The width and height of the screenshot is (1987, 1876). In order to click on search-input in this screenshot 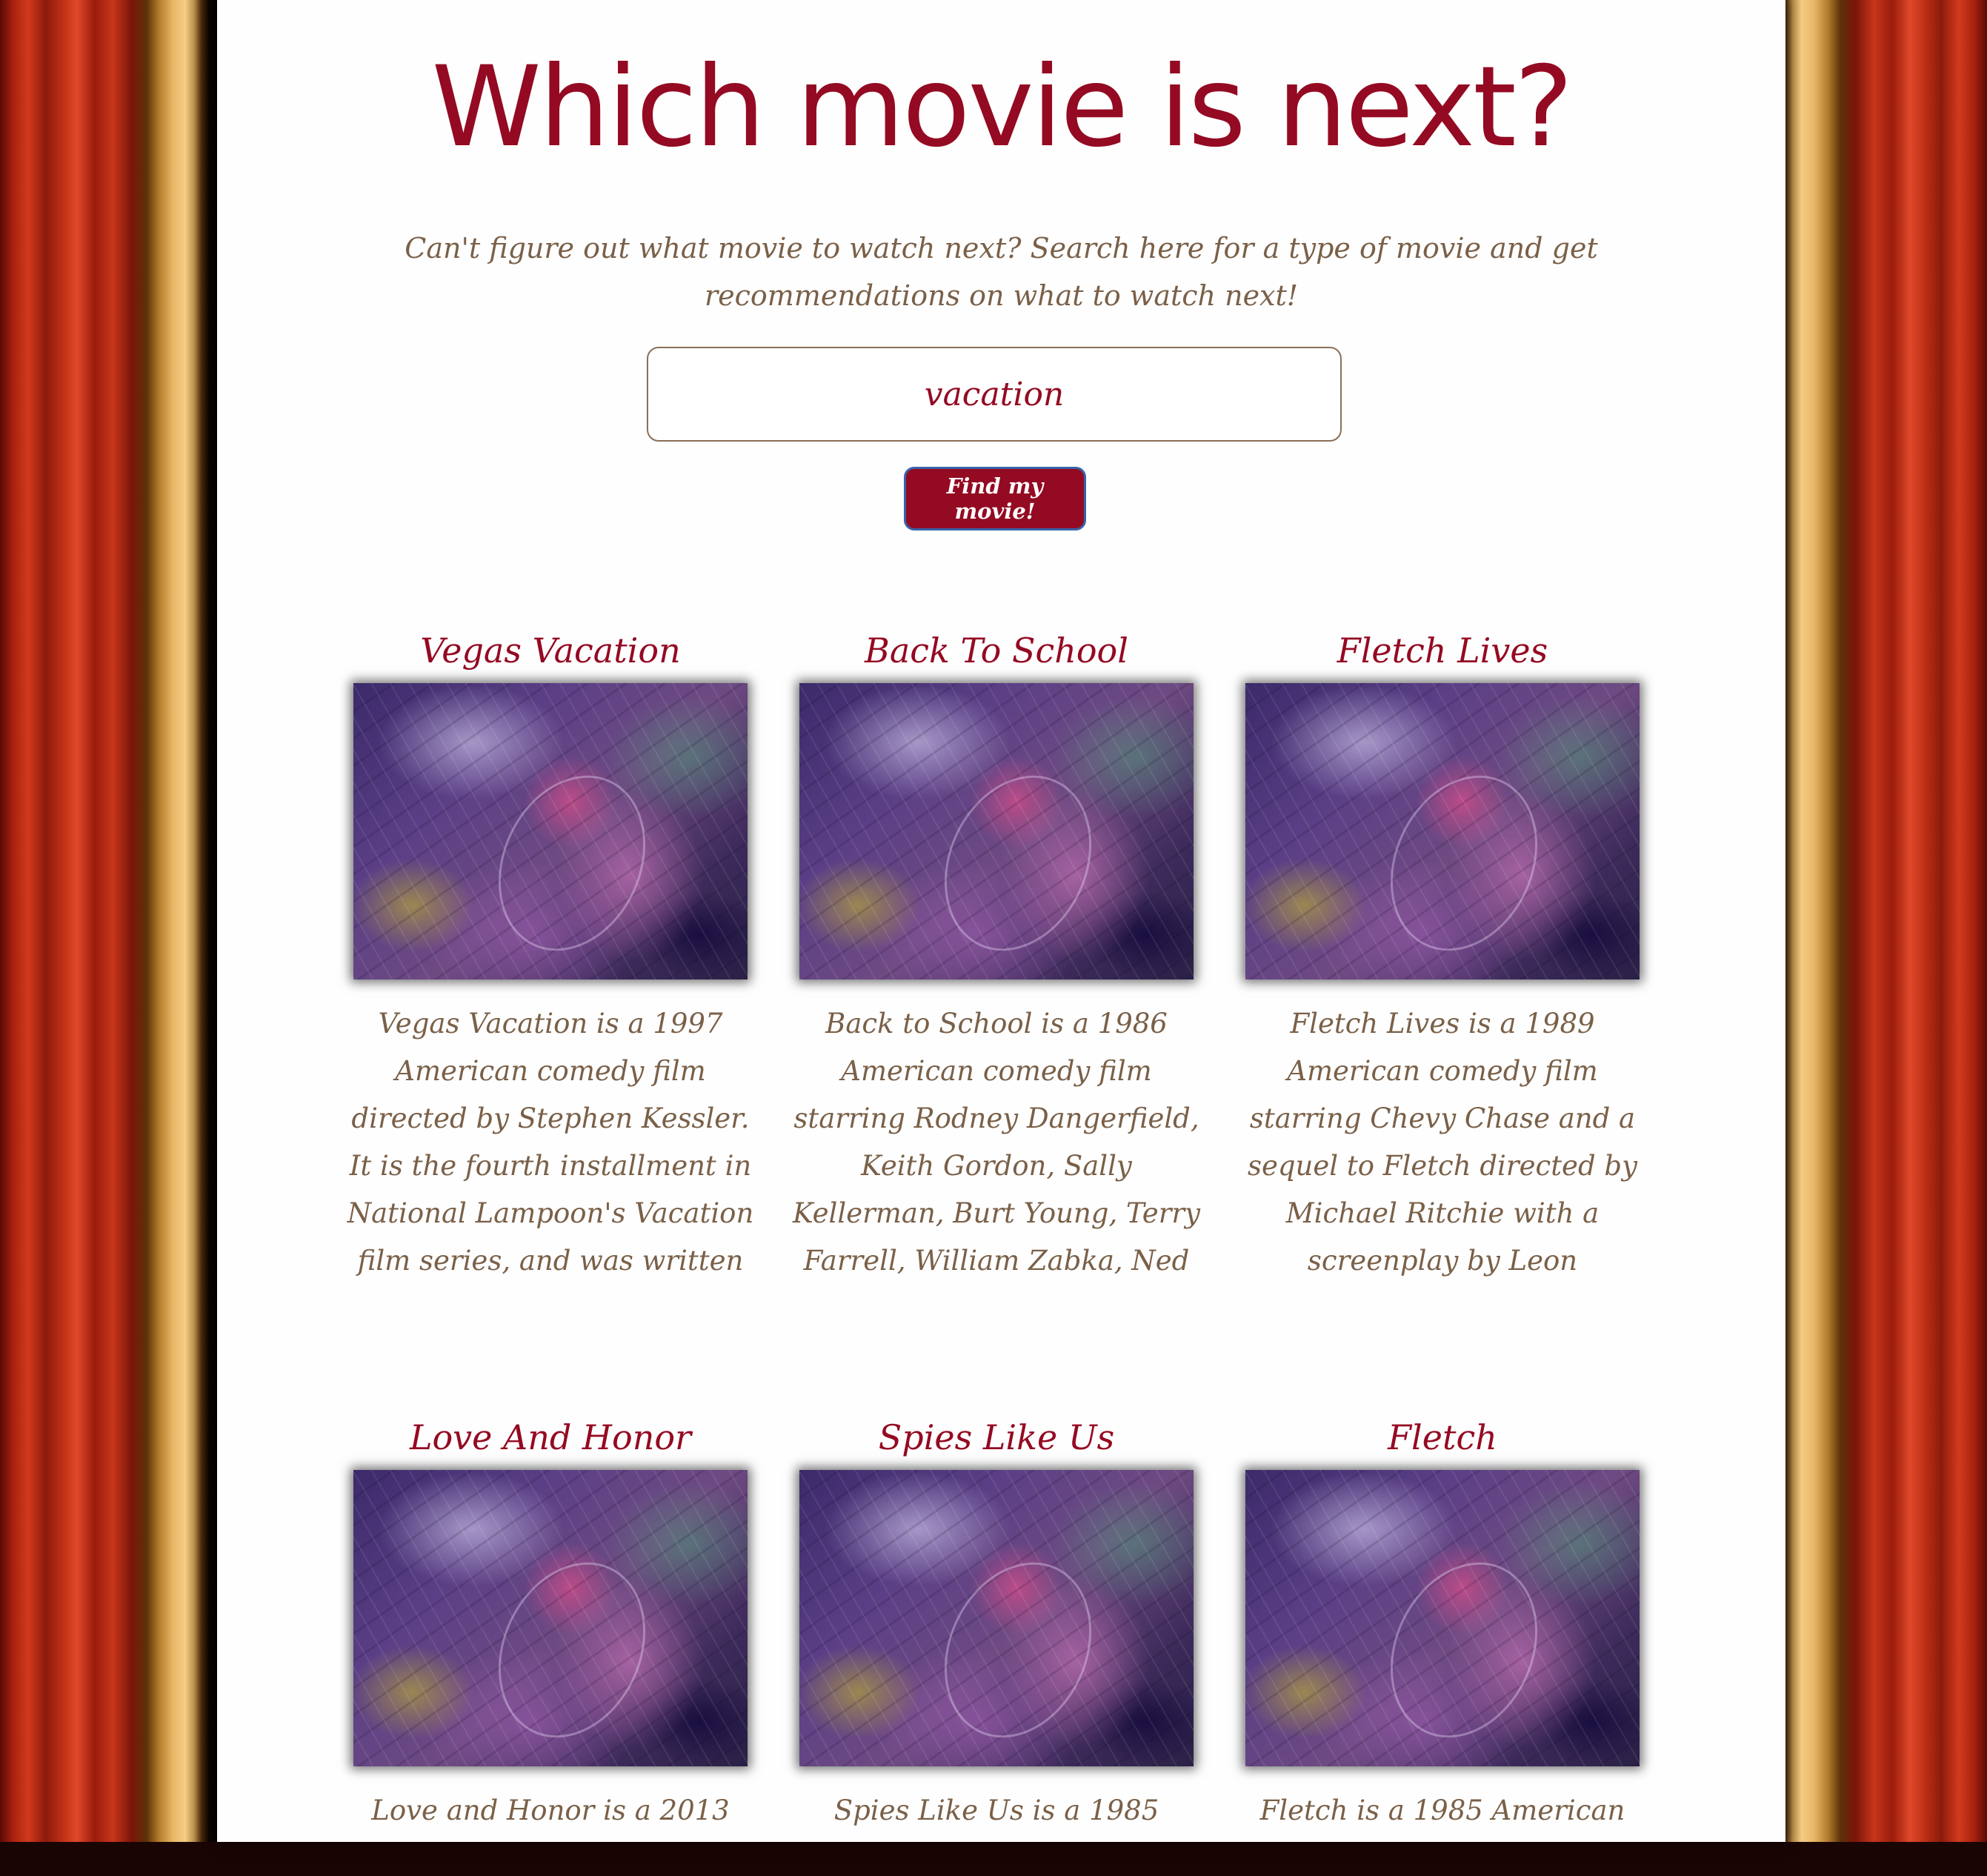, I will do `click(994, 394)`.